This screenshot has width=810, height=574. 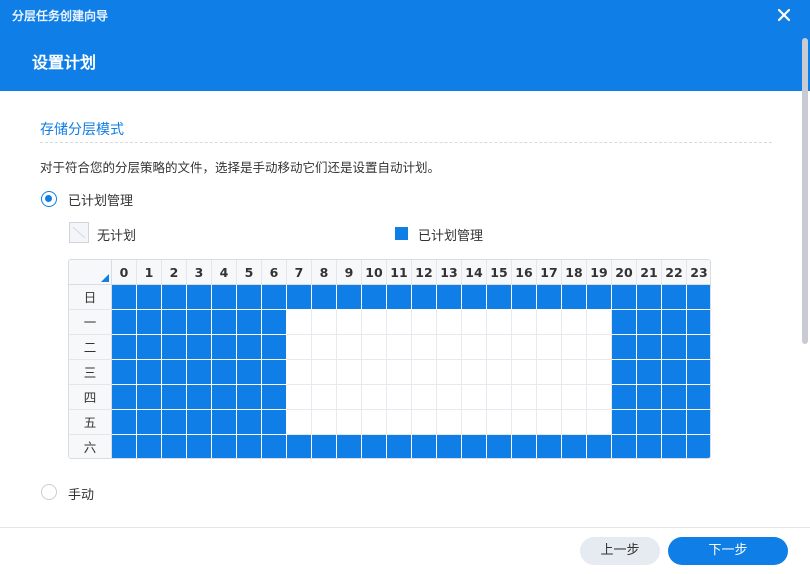 What do you see at coordinates (549, 272) in the screenshot?
I see `hour-label: 17` at bounding box center [549, 272].